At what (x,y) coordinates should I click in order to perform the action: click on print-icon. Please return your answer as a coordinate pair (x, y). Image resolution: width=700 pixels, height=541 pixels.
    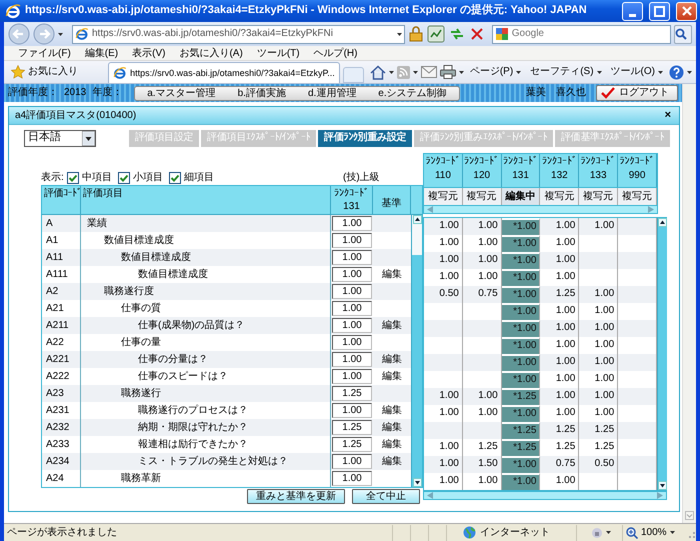
    Looking at the image, I should click on (448, 72).